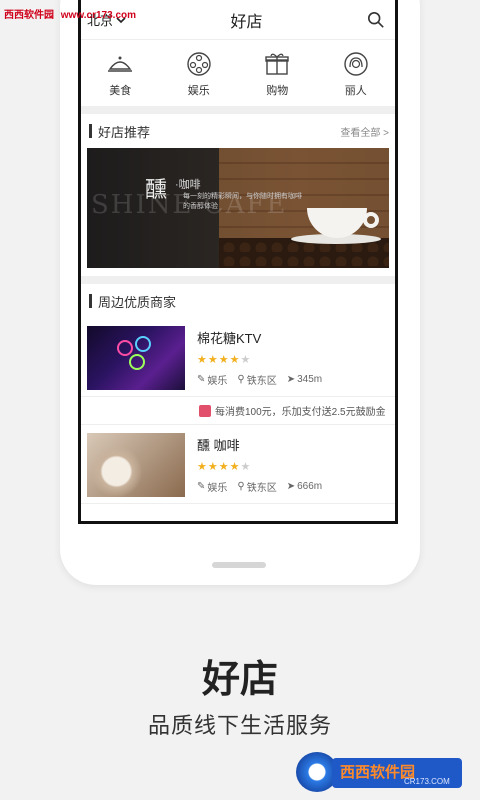 The image size is (480, 800). I want to click on section-divider, so click(238, 280).